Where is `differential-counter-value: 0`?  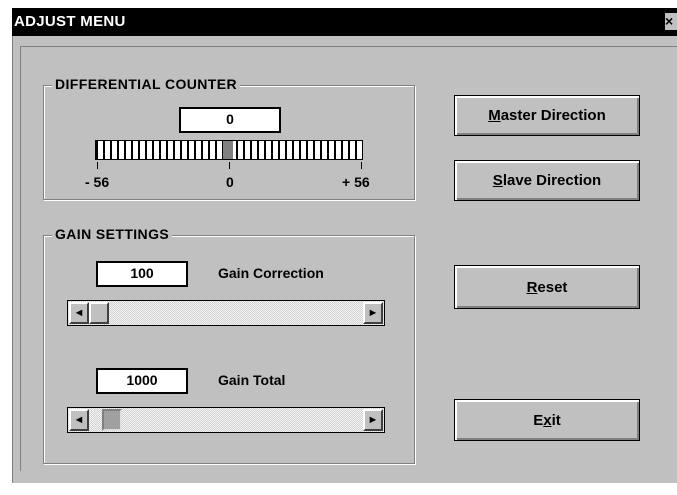
differential-counter-value: 0 is located at coordinates (230, 120).